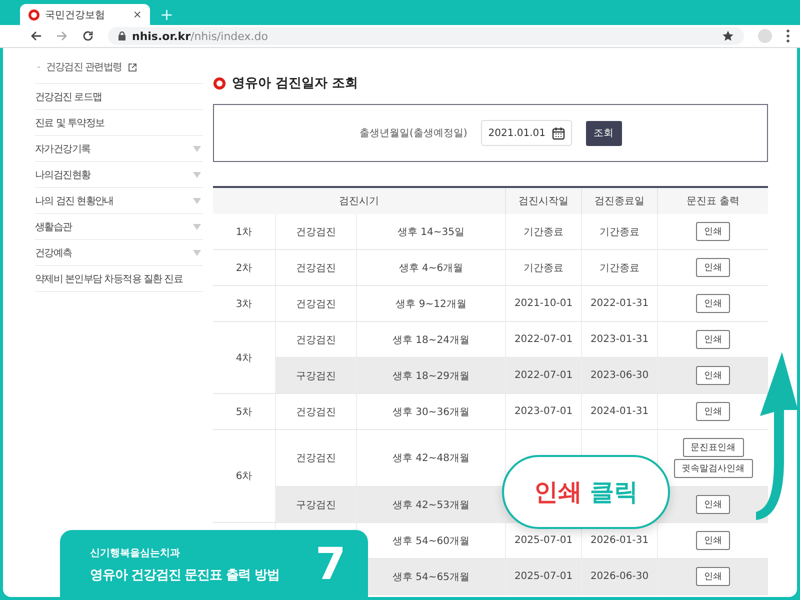  I want to click on column-header: 문진표 출력, so click(713, 200).